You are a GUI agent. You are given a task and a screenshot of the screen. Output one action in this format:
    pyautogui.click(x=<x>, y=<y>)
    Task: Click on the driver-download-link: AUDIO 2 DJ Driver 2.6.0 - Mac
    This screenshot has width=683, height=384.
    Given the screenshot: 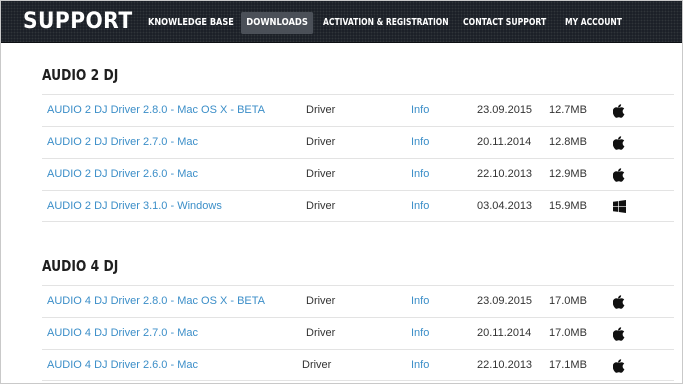 What is the action you would take?
    pyautogui.click(x=122, y=174)
    